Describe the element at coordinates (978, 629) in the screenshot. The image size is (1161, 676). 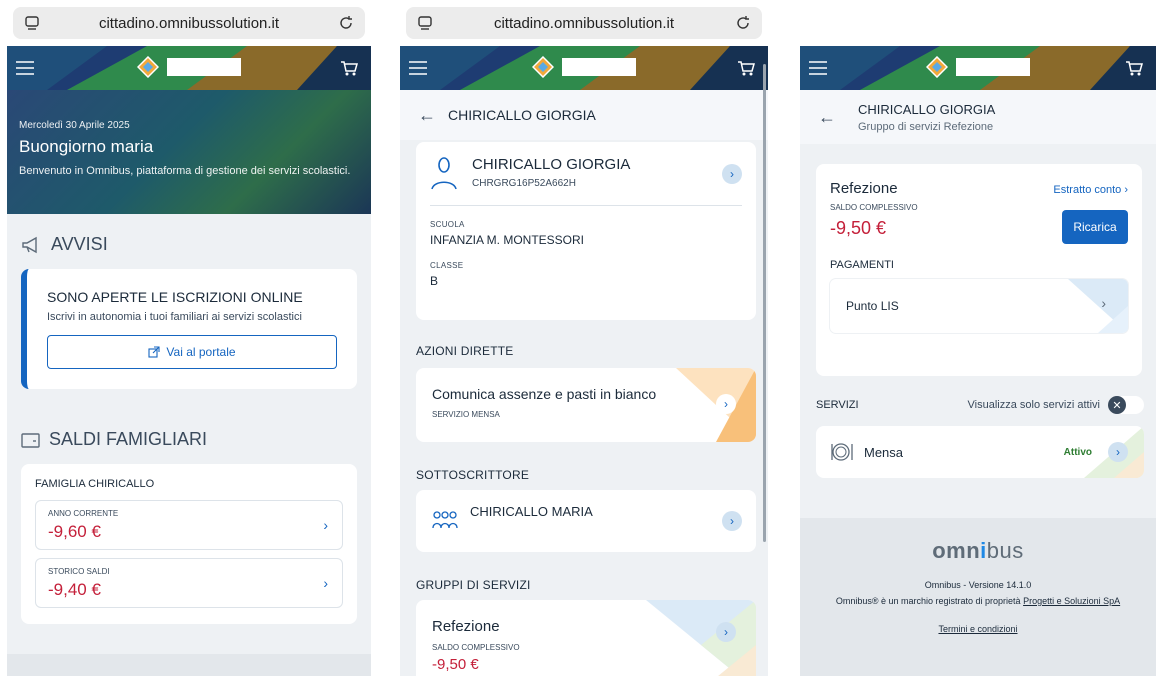
I see `terms-link: Termini e condizioni` at that location.